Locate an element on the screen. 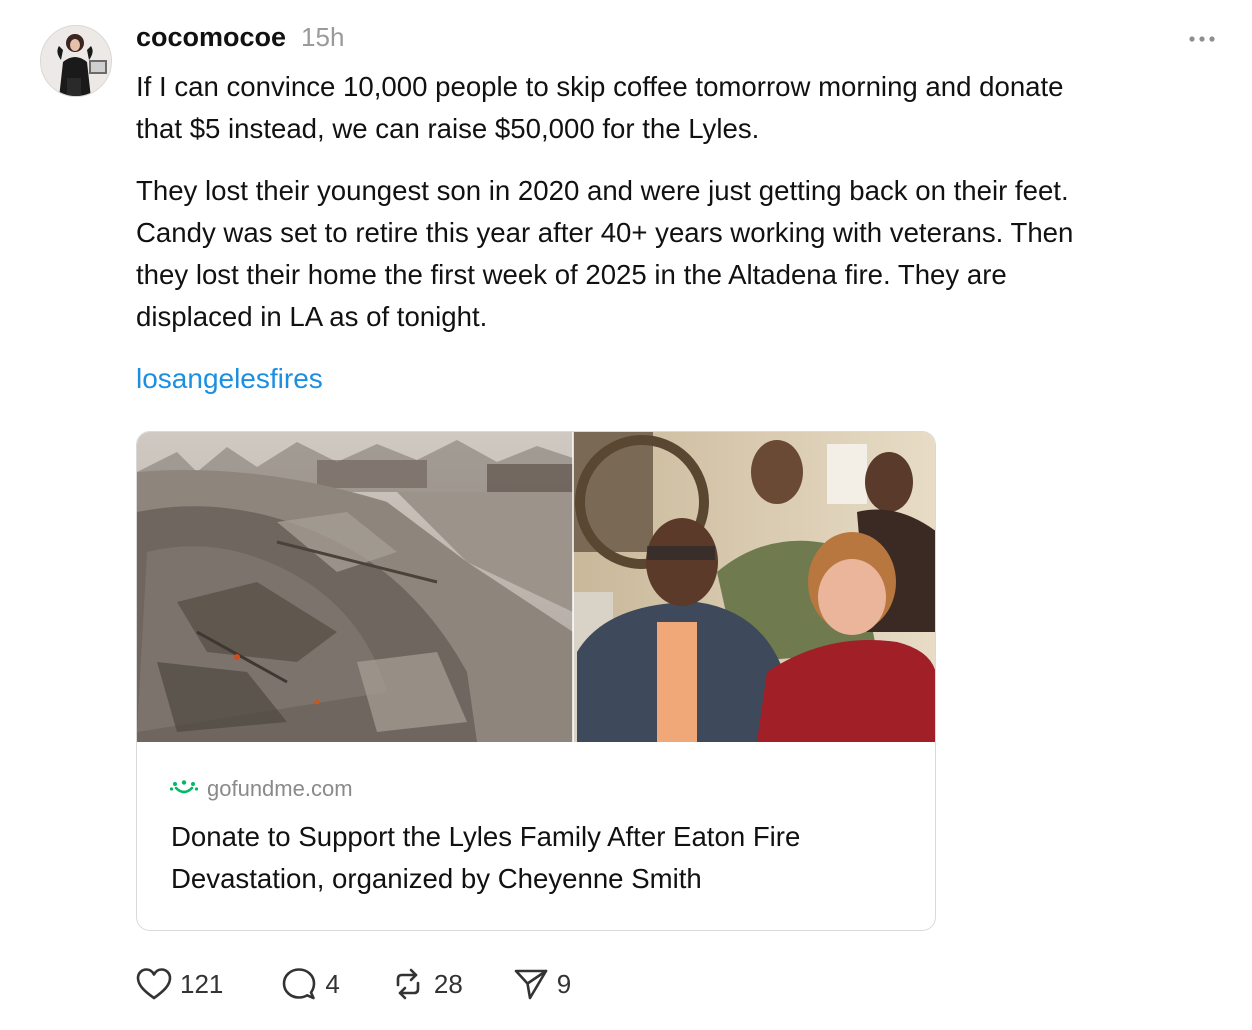 The image size is (1252, 1030). avatar is located at coordinates (76, 61).